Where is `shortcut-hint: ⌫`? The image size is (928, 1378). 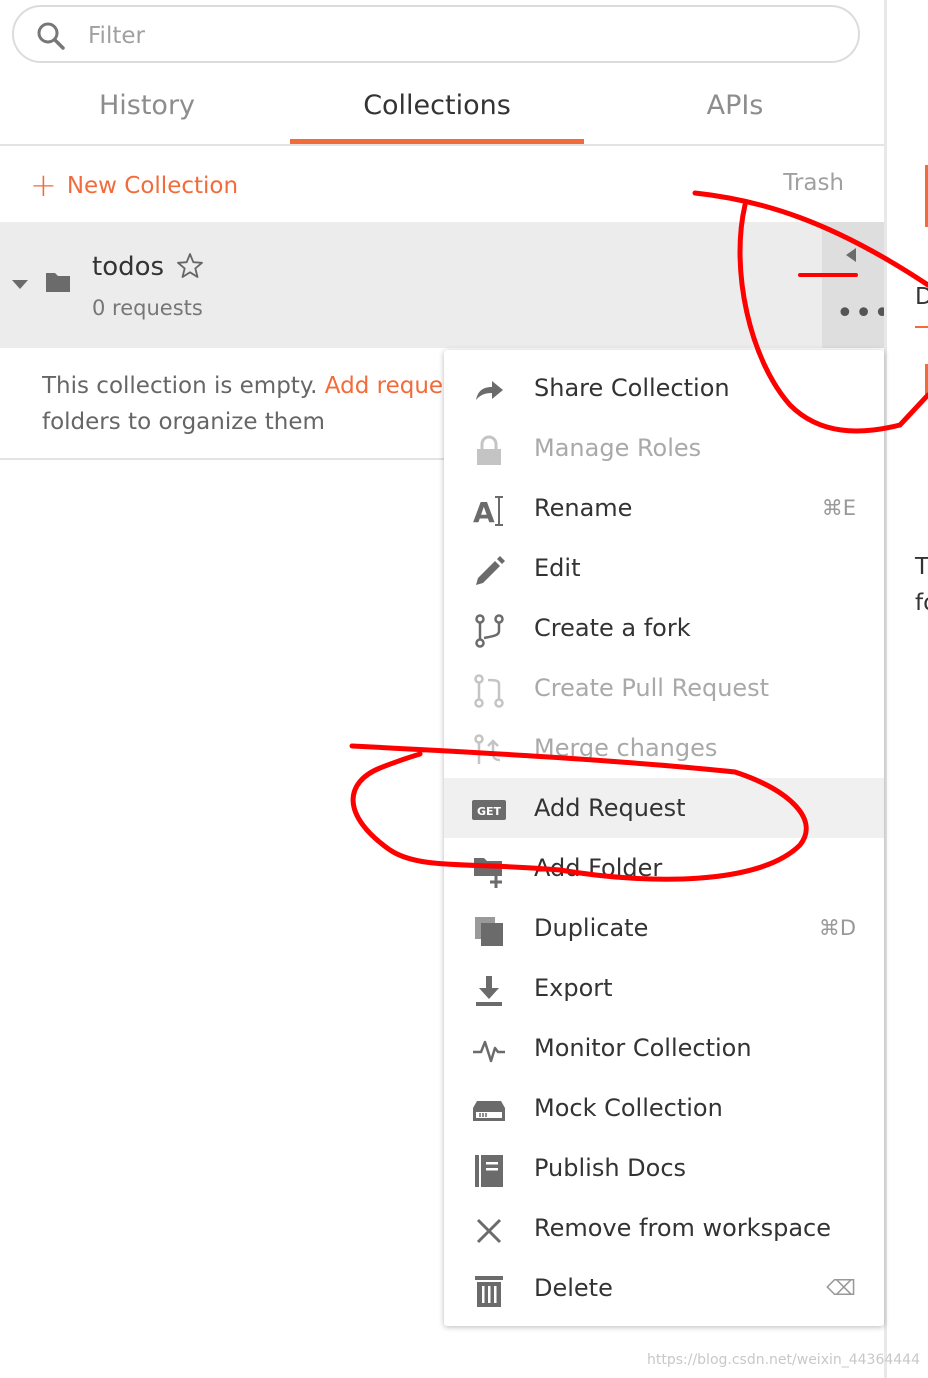
shortcut-hint: ⌫ is located at coordinates (841, 1288).